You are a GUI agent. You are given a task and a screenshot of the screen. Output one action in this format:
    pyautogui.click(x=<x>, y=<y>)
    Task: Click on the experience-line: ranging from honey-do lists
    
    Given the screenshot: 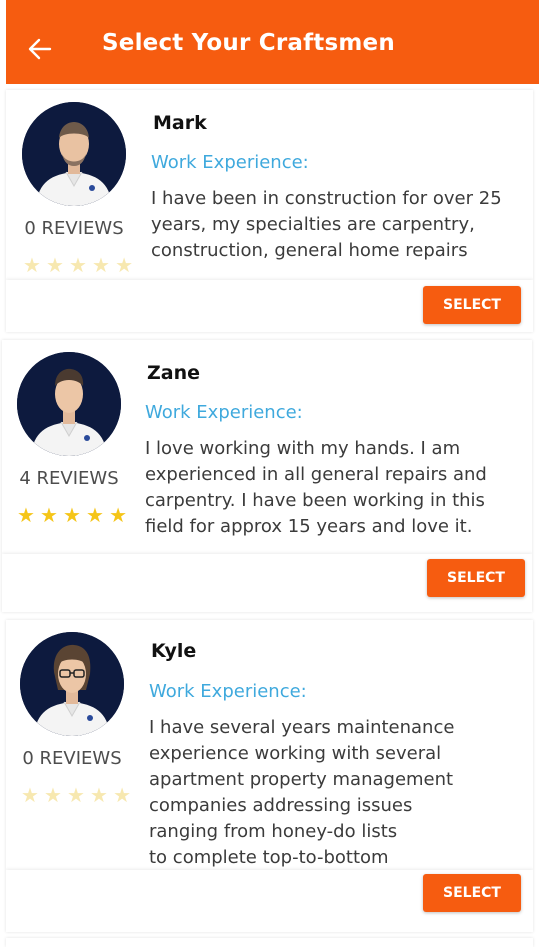 What is the action you would take?
    pyautogui.click(x=273, y=831)
    